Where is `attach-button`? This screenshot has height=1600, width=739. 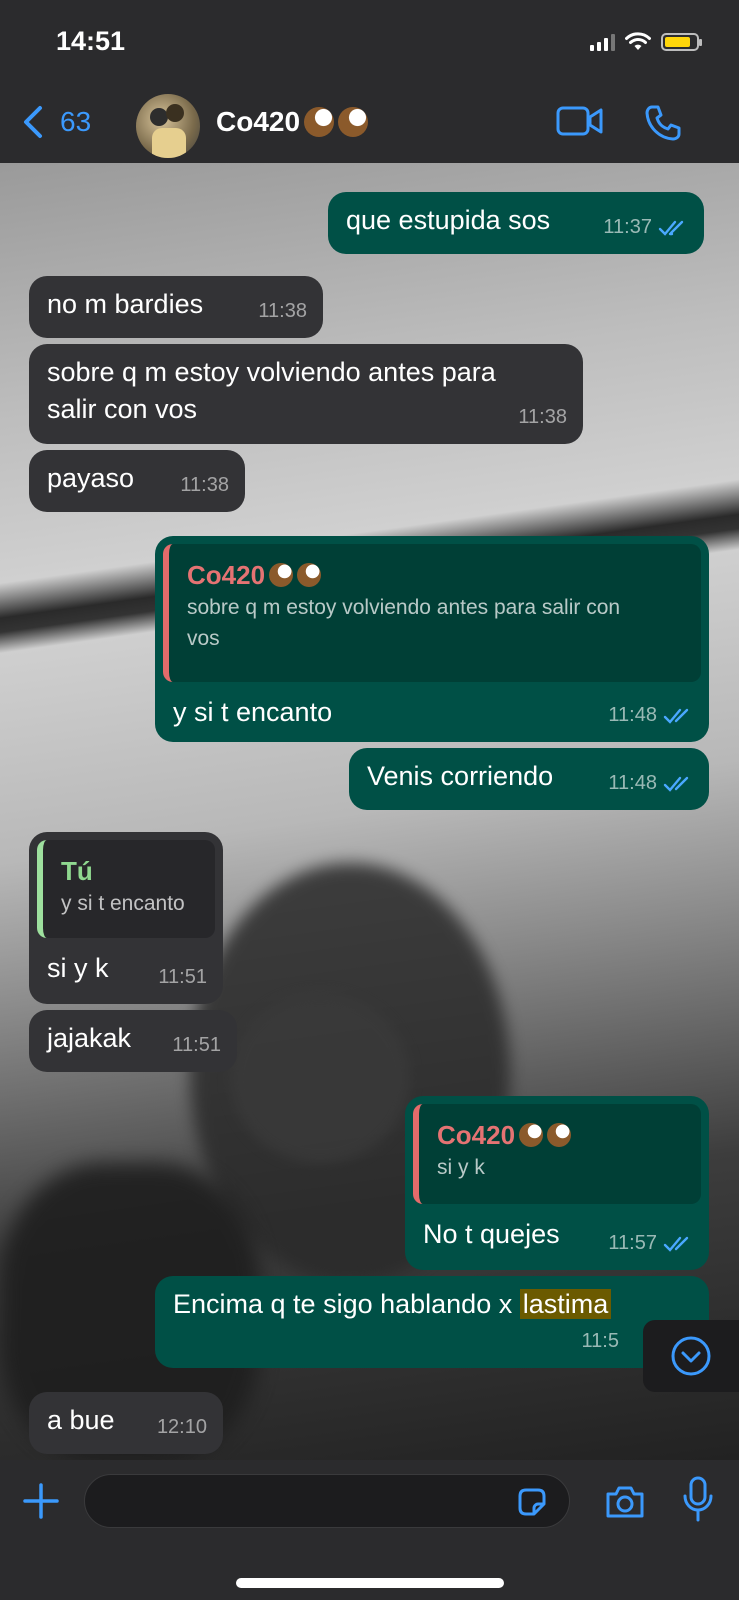 attach-button is located at coordinates (41, 1503).